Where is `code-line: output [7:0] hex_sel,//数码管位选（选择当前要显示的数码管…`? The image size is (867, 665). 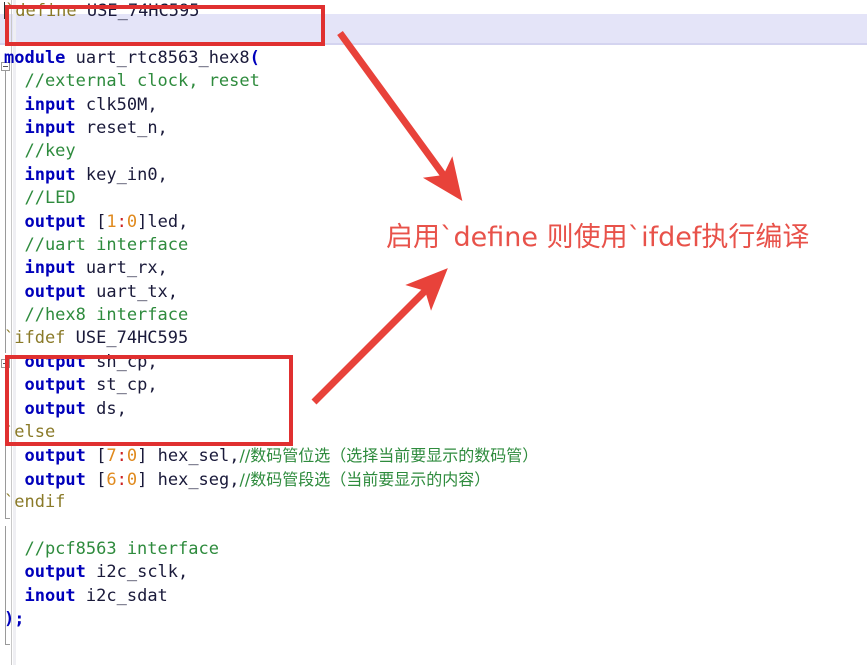 code-line: output [7:0] hex_sel,//数码管位选（选择当前要显示的数码管… is located at coordinates (269, 455).